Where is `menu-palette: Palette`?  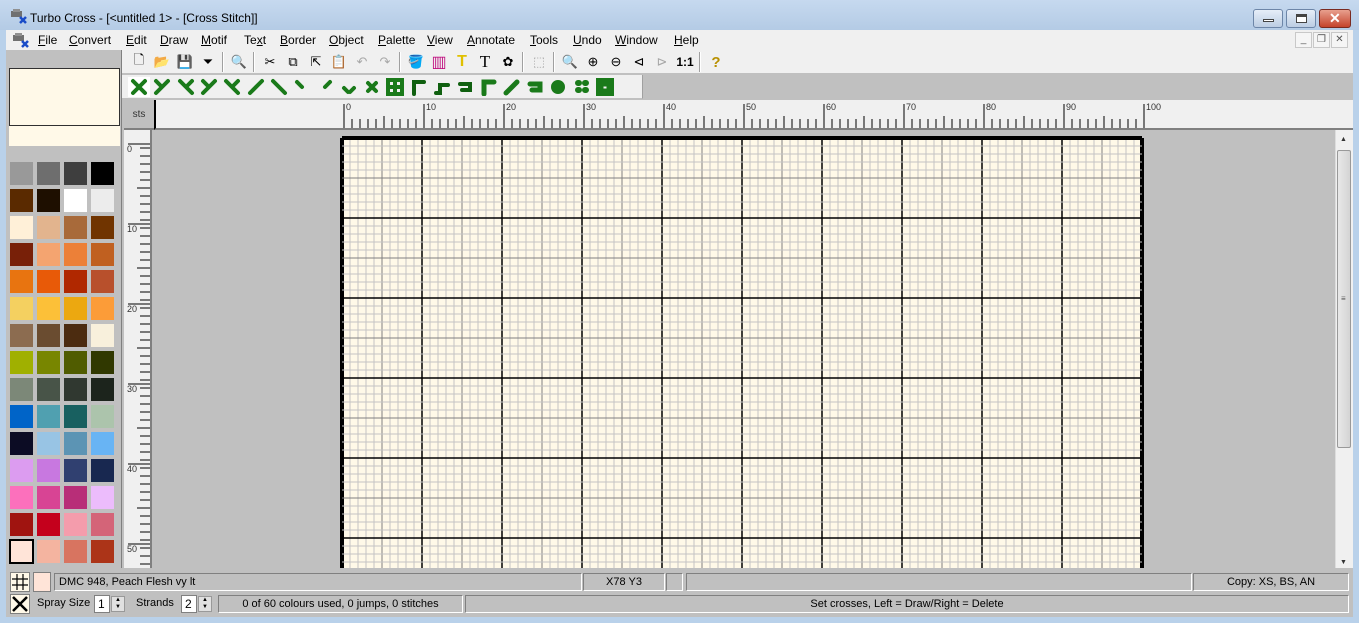 menu-palette: Palette is located at coordinates (396, 40).